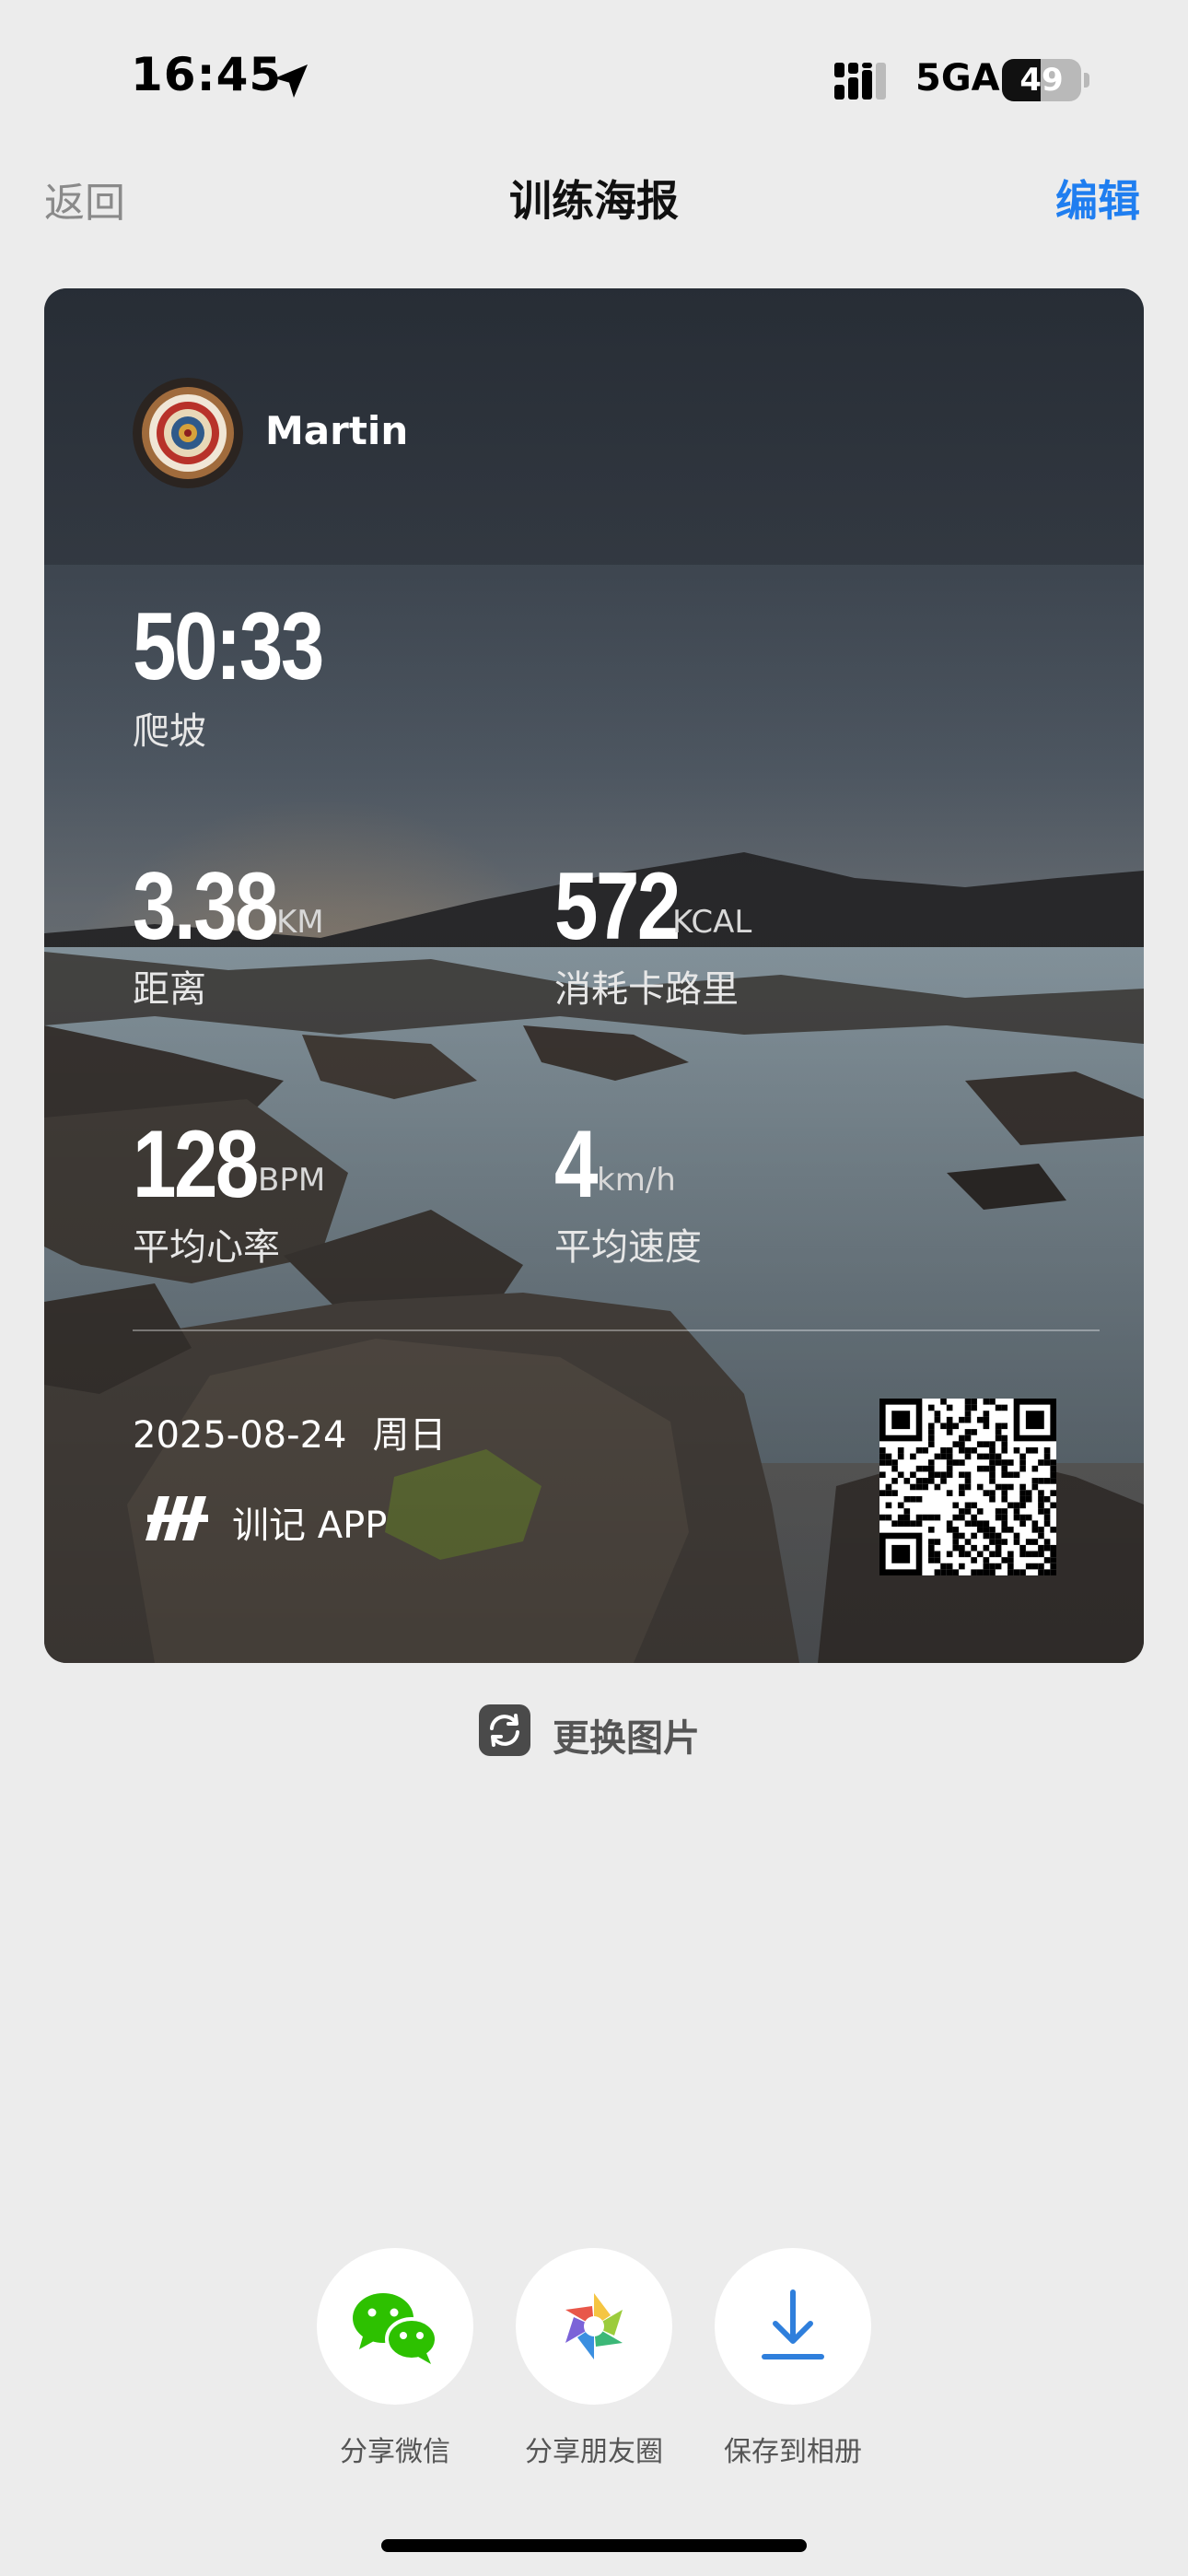  What do you see at coordinates (957, 78) in the screenshot?
I see `network-label: 5GA` at bounding box center [957, 78].